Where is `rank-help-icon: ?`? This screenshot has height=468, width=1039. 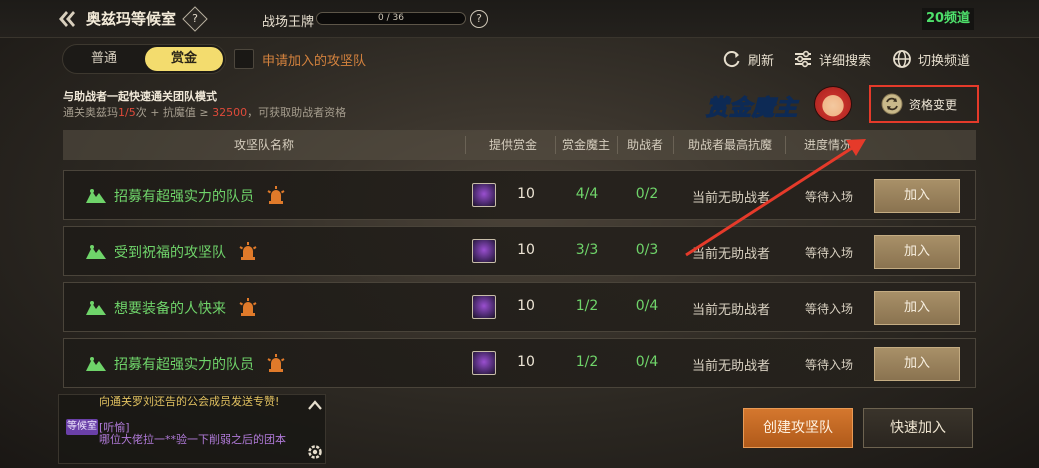
rank-help-icon: ? is located at coordinates (479, 19).